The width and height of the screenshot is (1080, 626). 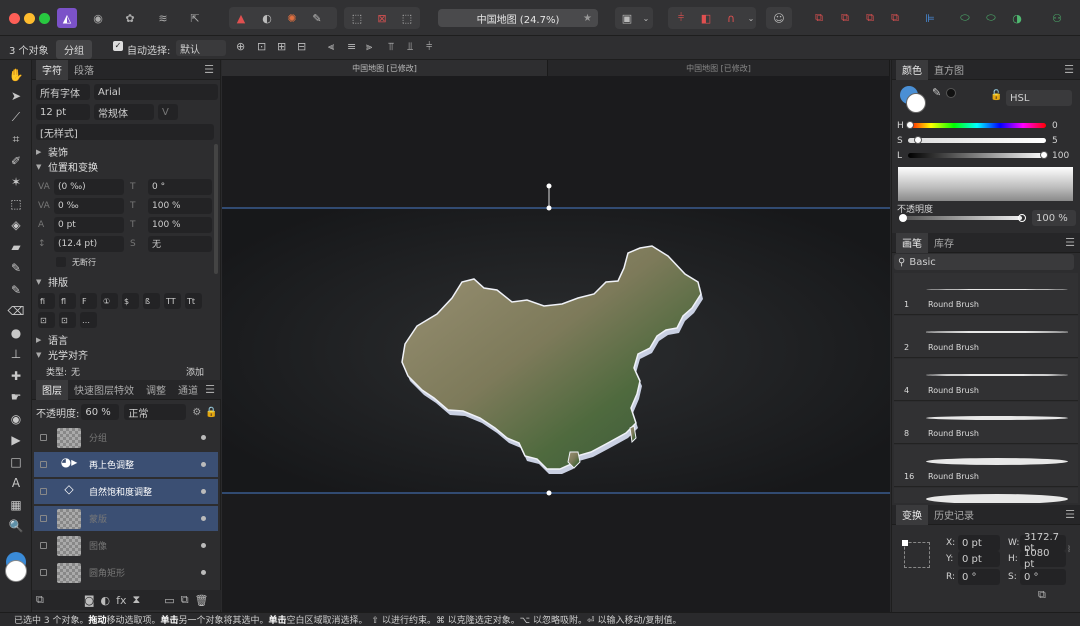 I want to click on text-tool-icon: A, so click(x=16, y=484).